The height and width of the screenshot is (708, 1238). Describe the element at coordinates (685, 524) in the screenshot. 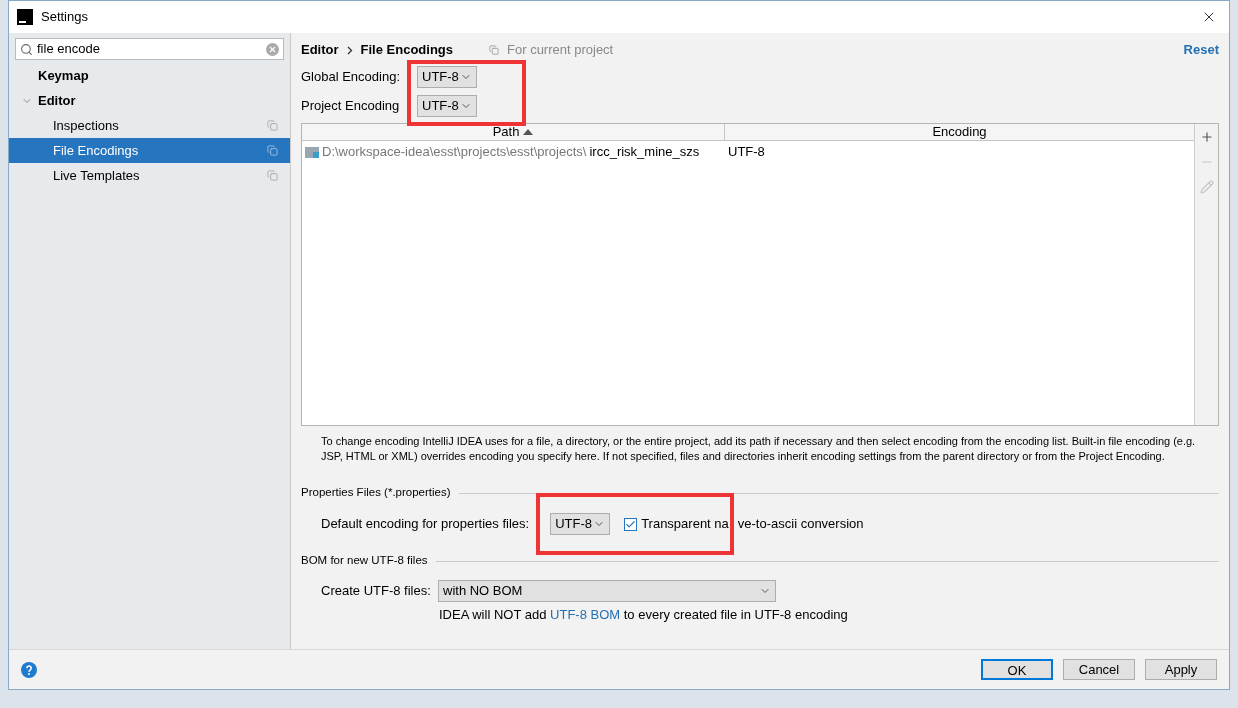

I see `checkbox-label: Transparent na` at that location.